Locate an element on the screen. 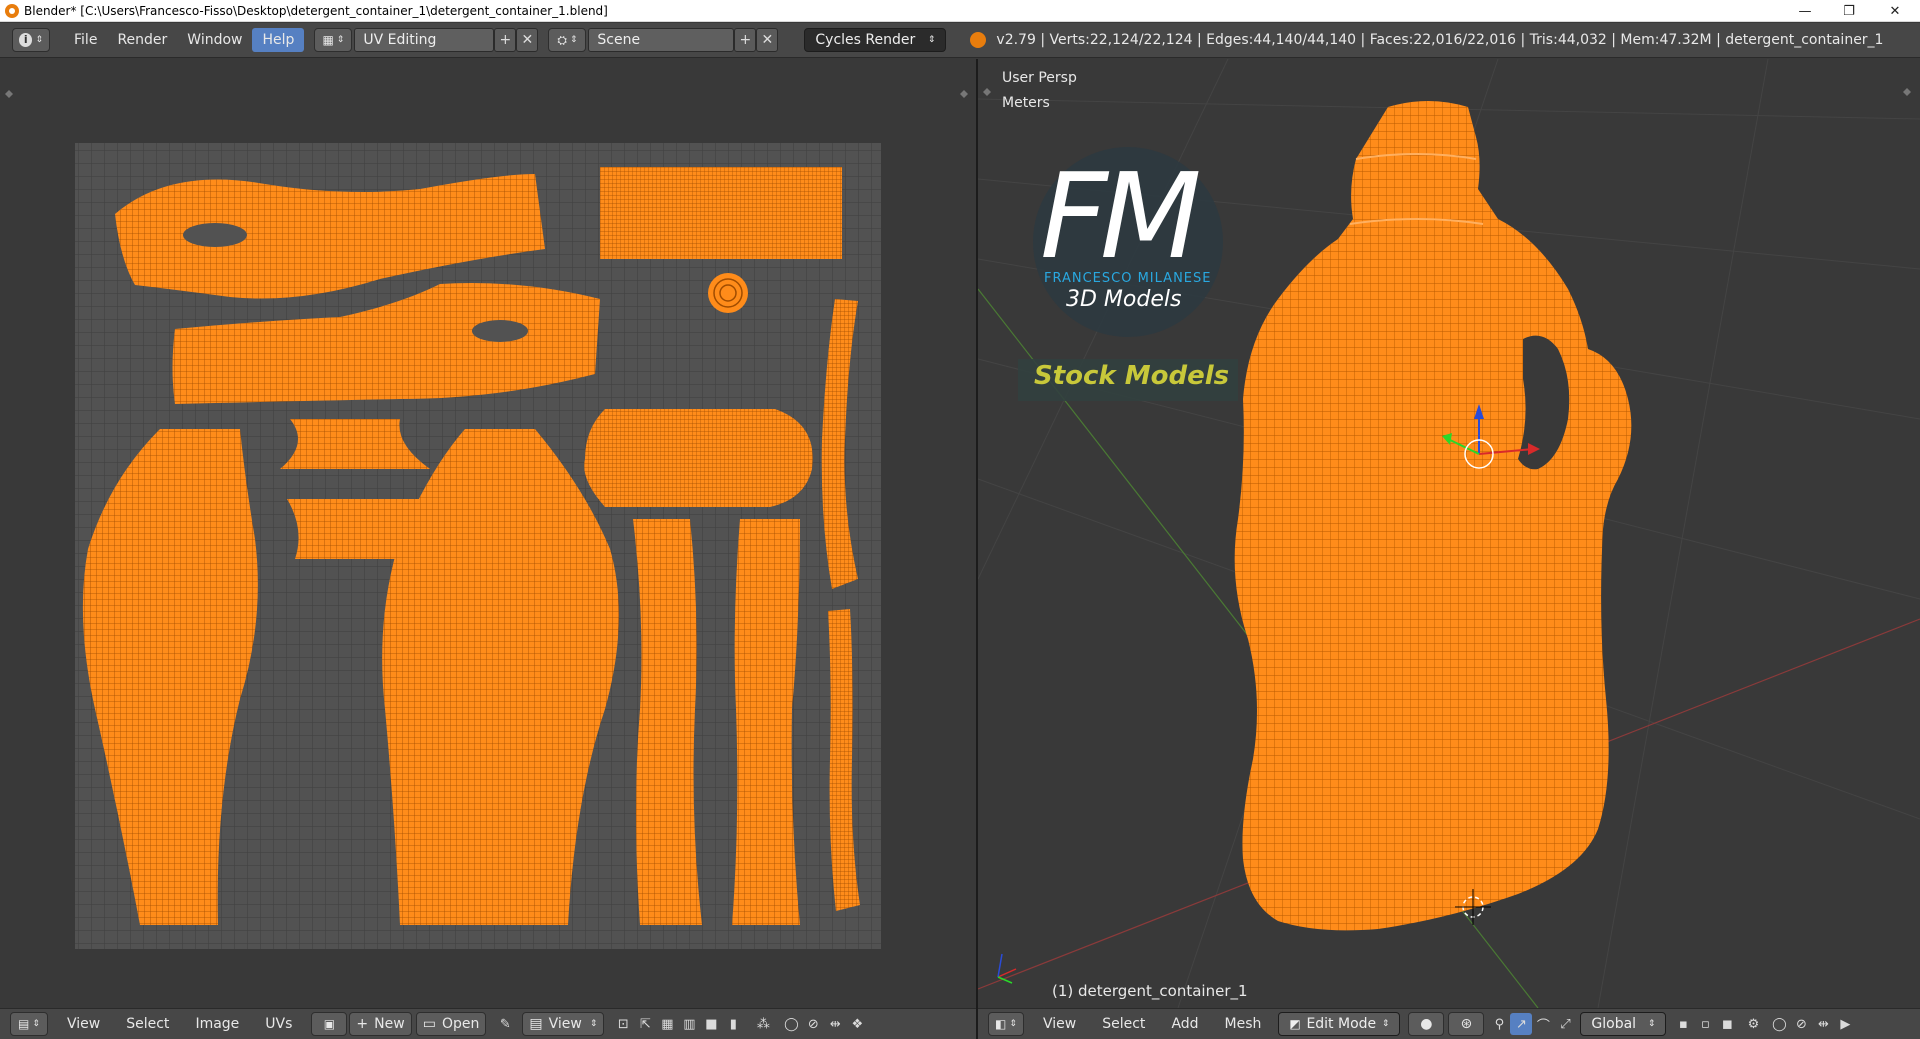  close-button: ✕ is located at coordinates (1895, 11).